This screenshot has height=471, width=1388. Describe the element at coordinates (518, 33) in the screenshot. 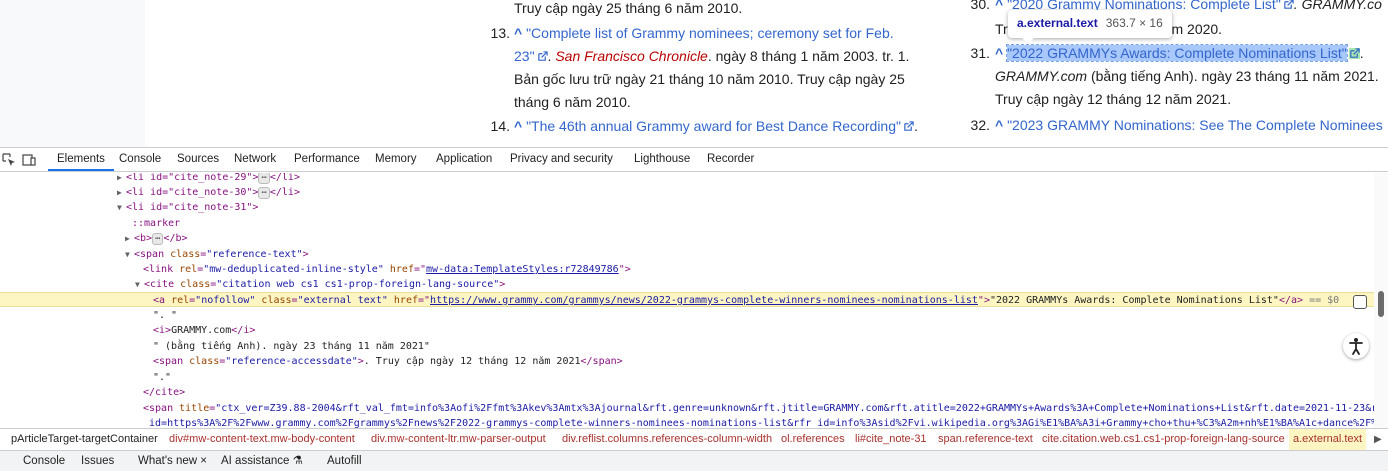

I see `ref-13-backlink: ^` at that location.